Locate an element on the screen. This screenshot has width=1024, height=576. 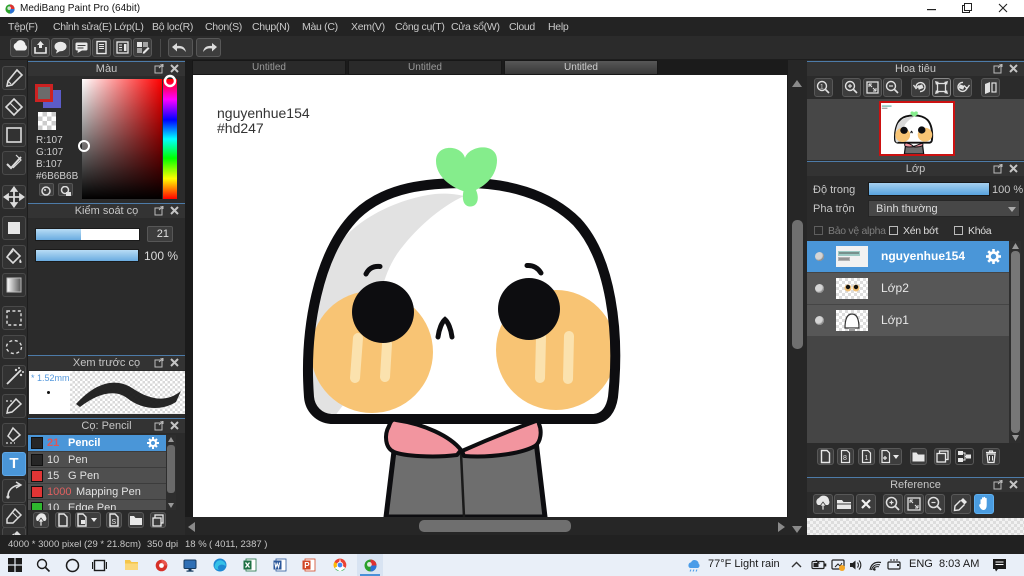
svg-text: #hd247 is located at coordinates (240, 128).